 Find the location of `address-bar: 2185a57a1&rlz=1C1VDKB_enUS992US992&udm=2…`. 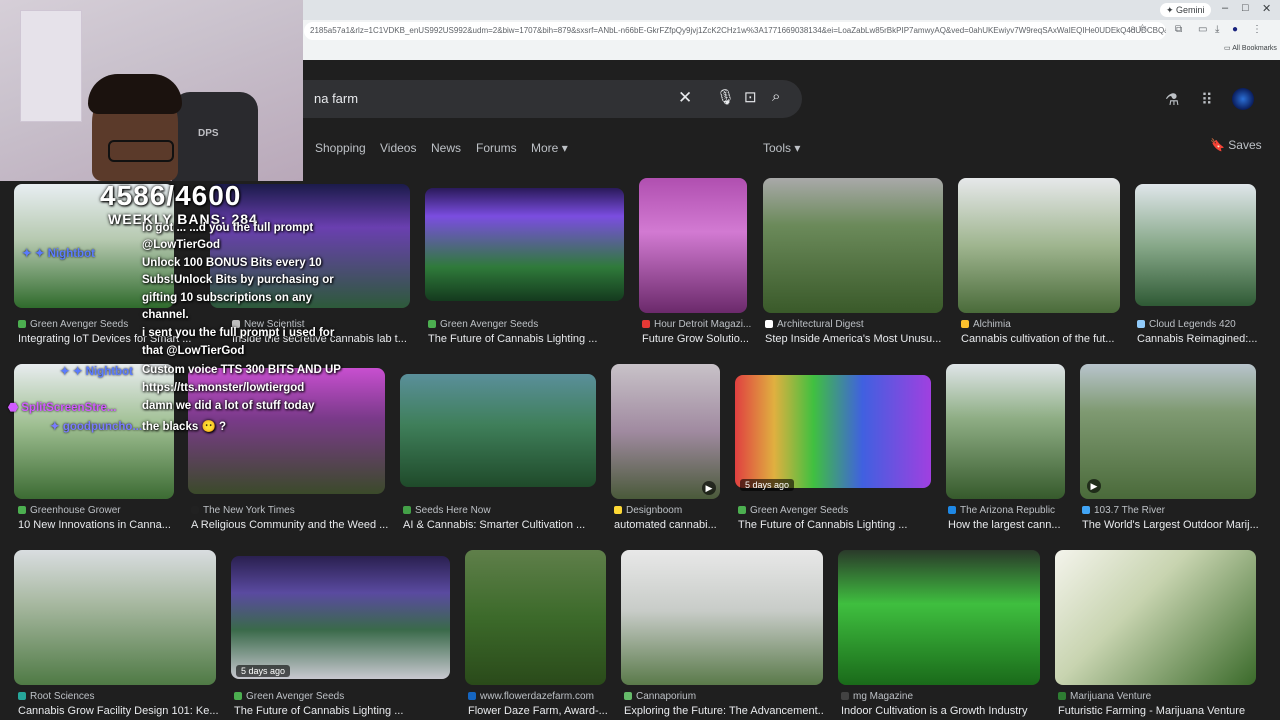

address-bar: 2185a57a1&rlz=1C1VDKB_enUS992US992&udm=2… is located at coordinates (735, 31).